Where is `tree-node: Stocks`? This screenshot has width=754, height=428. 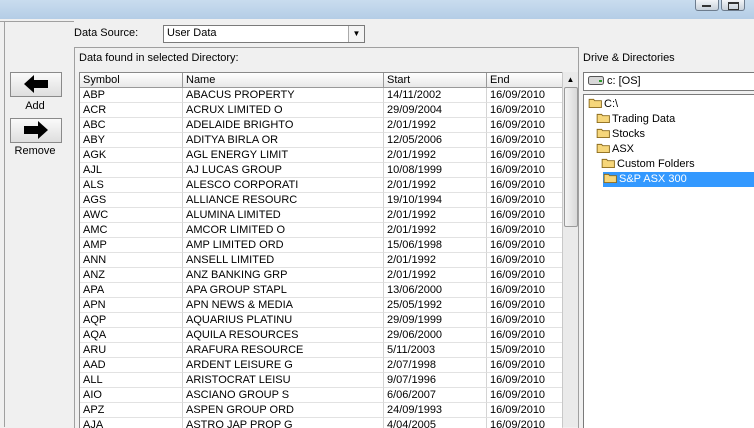
tree-node: Stocks is located at coordinates (620, 134).